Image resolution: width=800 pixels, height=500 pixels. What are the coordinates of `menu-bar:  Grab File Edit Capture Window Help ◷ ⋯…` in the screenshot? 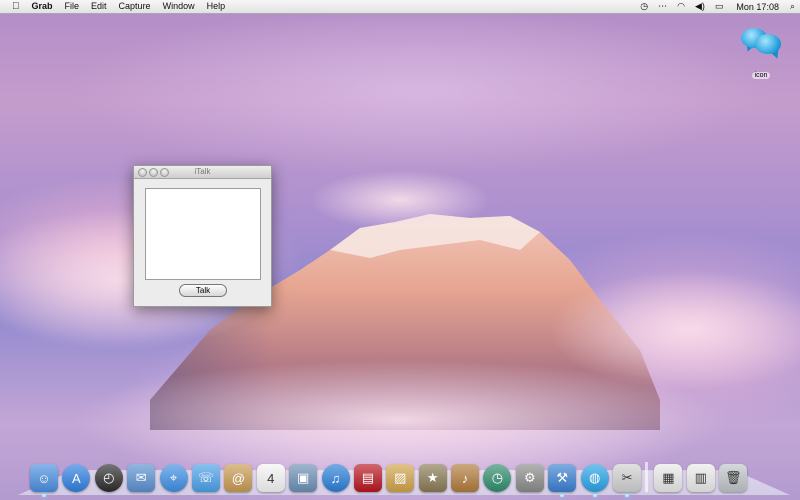 It's located at (400, 7).